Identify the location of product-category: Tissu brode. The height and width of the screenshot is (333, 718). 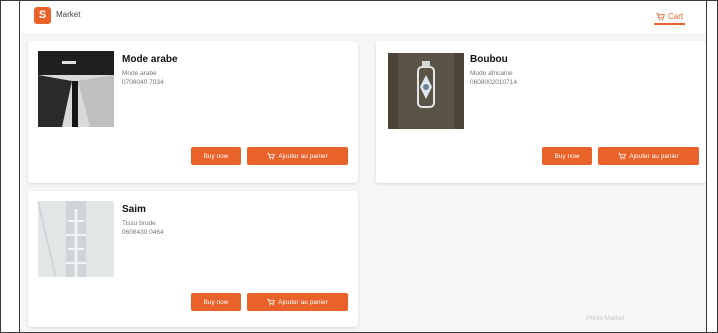
(139, 223).